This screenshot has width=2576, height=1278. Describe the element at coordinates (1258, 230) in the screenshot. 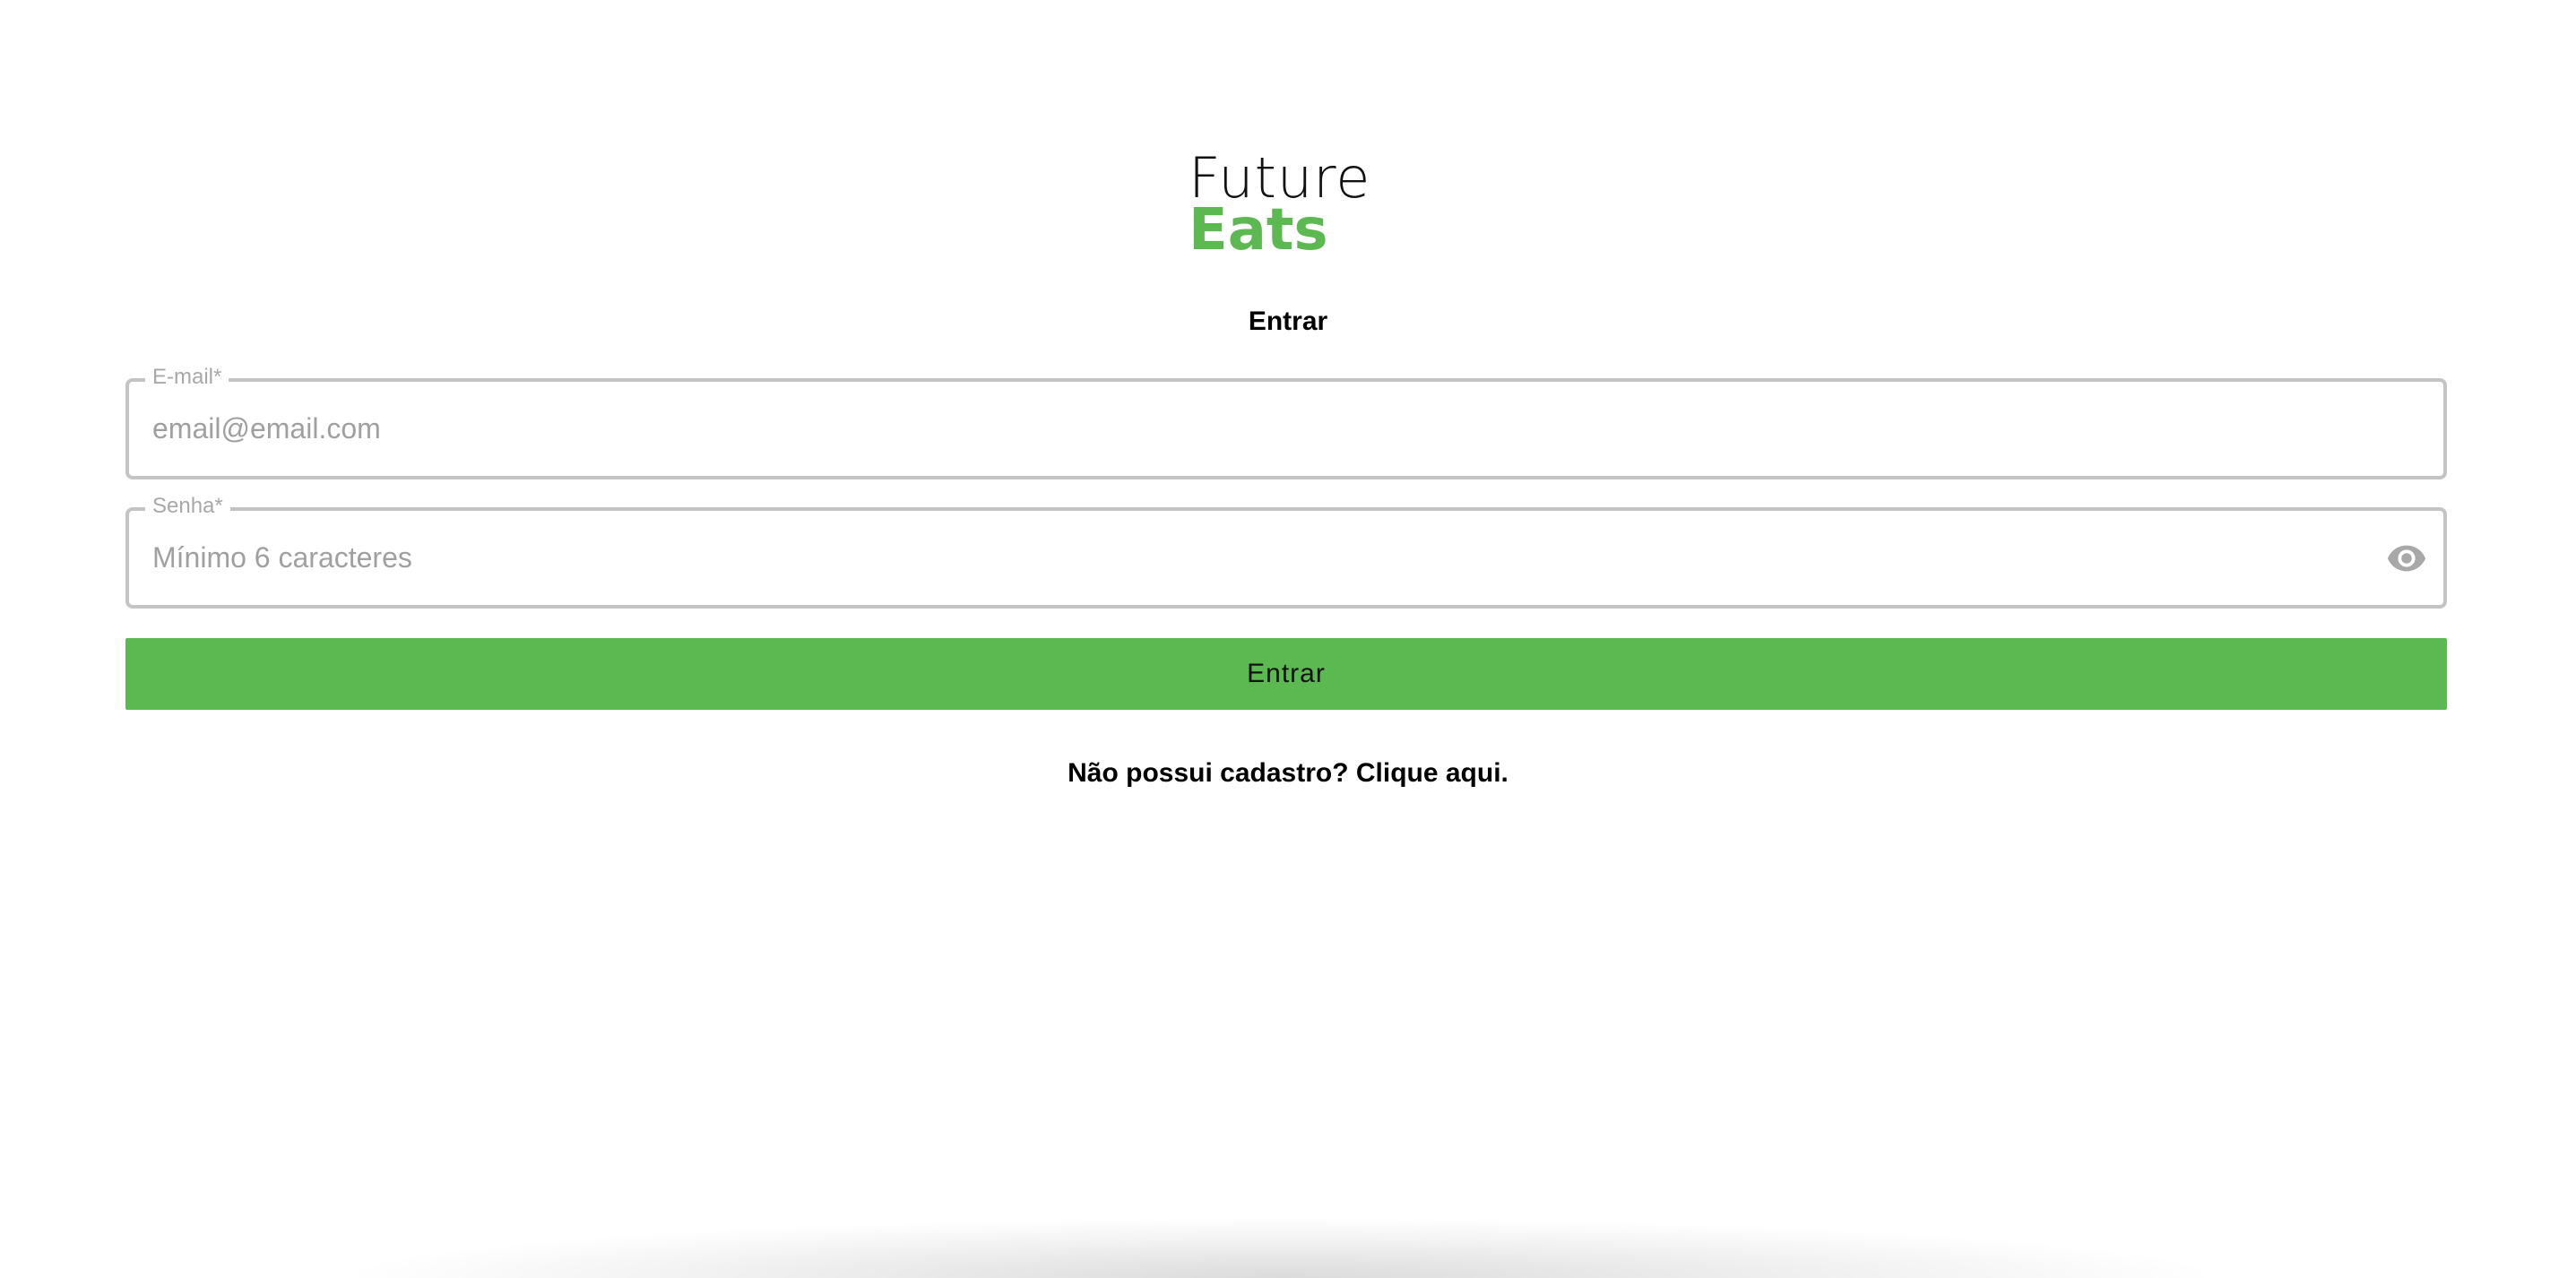

I see `logo-text-eats: Eats` at that location.